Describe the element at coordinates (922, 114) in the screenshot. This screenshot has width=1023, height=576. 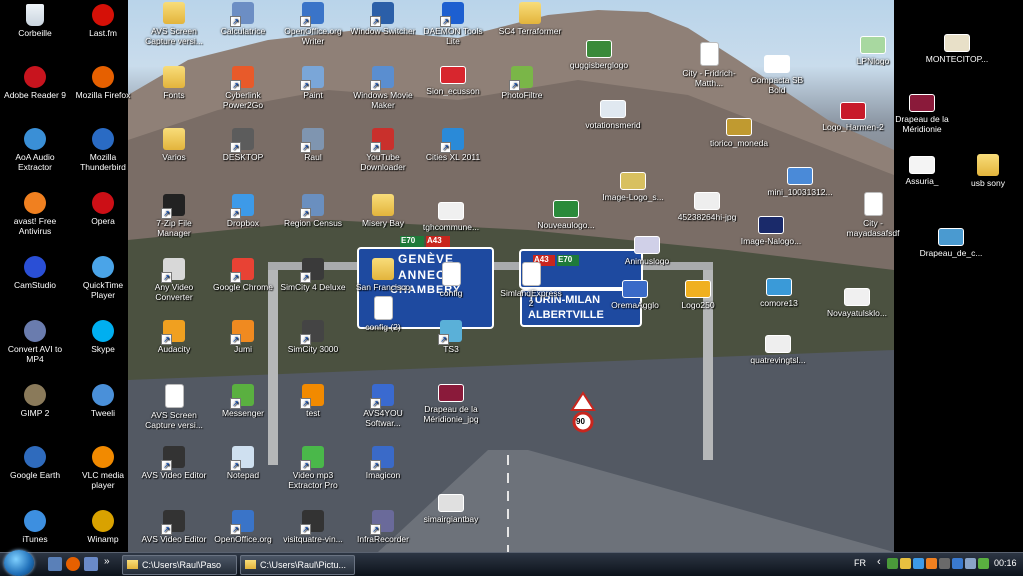
I see `desktop-icon-drapeau-de-la-meridionie: Drapeau de la Méridionie` at that location.